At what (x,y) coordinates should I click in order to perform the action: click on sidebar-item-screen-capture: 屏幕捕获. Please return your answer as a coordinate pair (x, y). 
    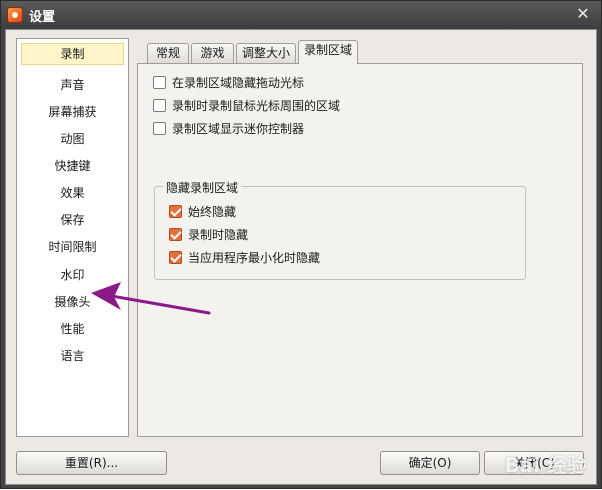
    Looking at the image, I should click on (72, 112).